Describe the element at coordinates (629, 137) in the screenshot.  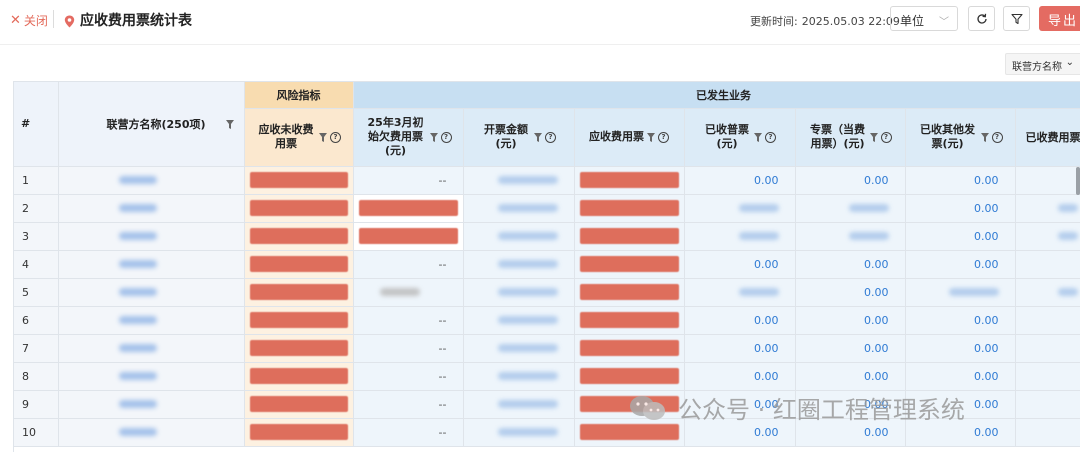
I see `header-receivable: 应收费用票 ?` at that location.